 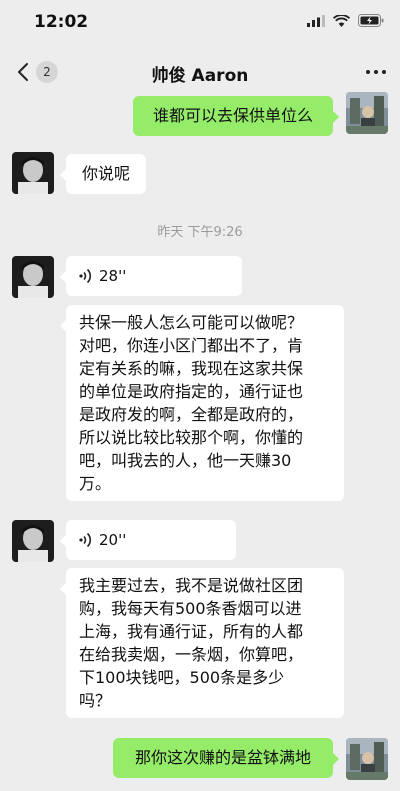 What do you see at coordinates (191, 368) in the screenshot?
I see `message-line: 定有关系的嘛，我现在这家共保` at bounding box center [191, 368].